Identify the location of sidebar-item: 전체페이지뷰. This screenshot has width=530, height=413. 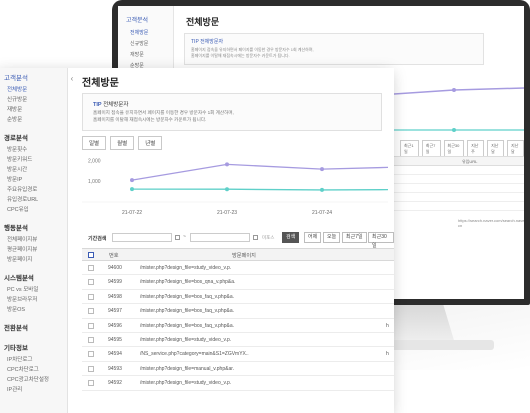
(33, 240).